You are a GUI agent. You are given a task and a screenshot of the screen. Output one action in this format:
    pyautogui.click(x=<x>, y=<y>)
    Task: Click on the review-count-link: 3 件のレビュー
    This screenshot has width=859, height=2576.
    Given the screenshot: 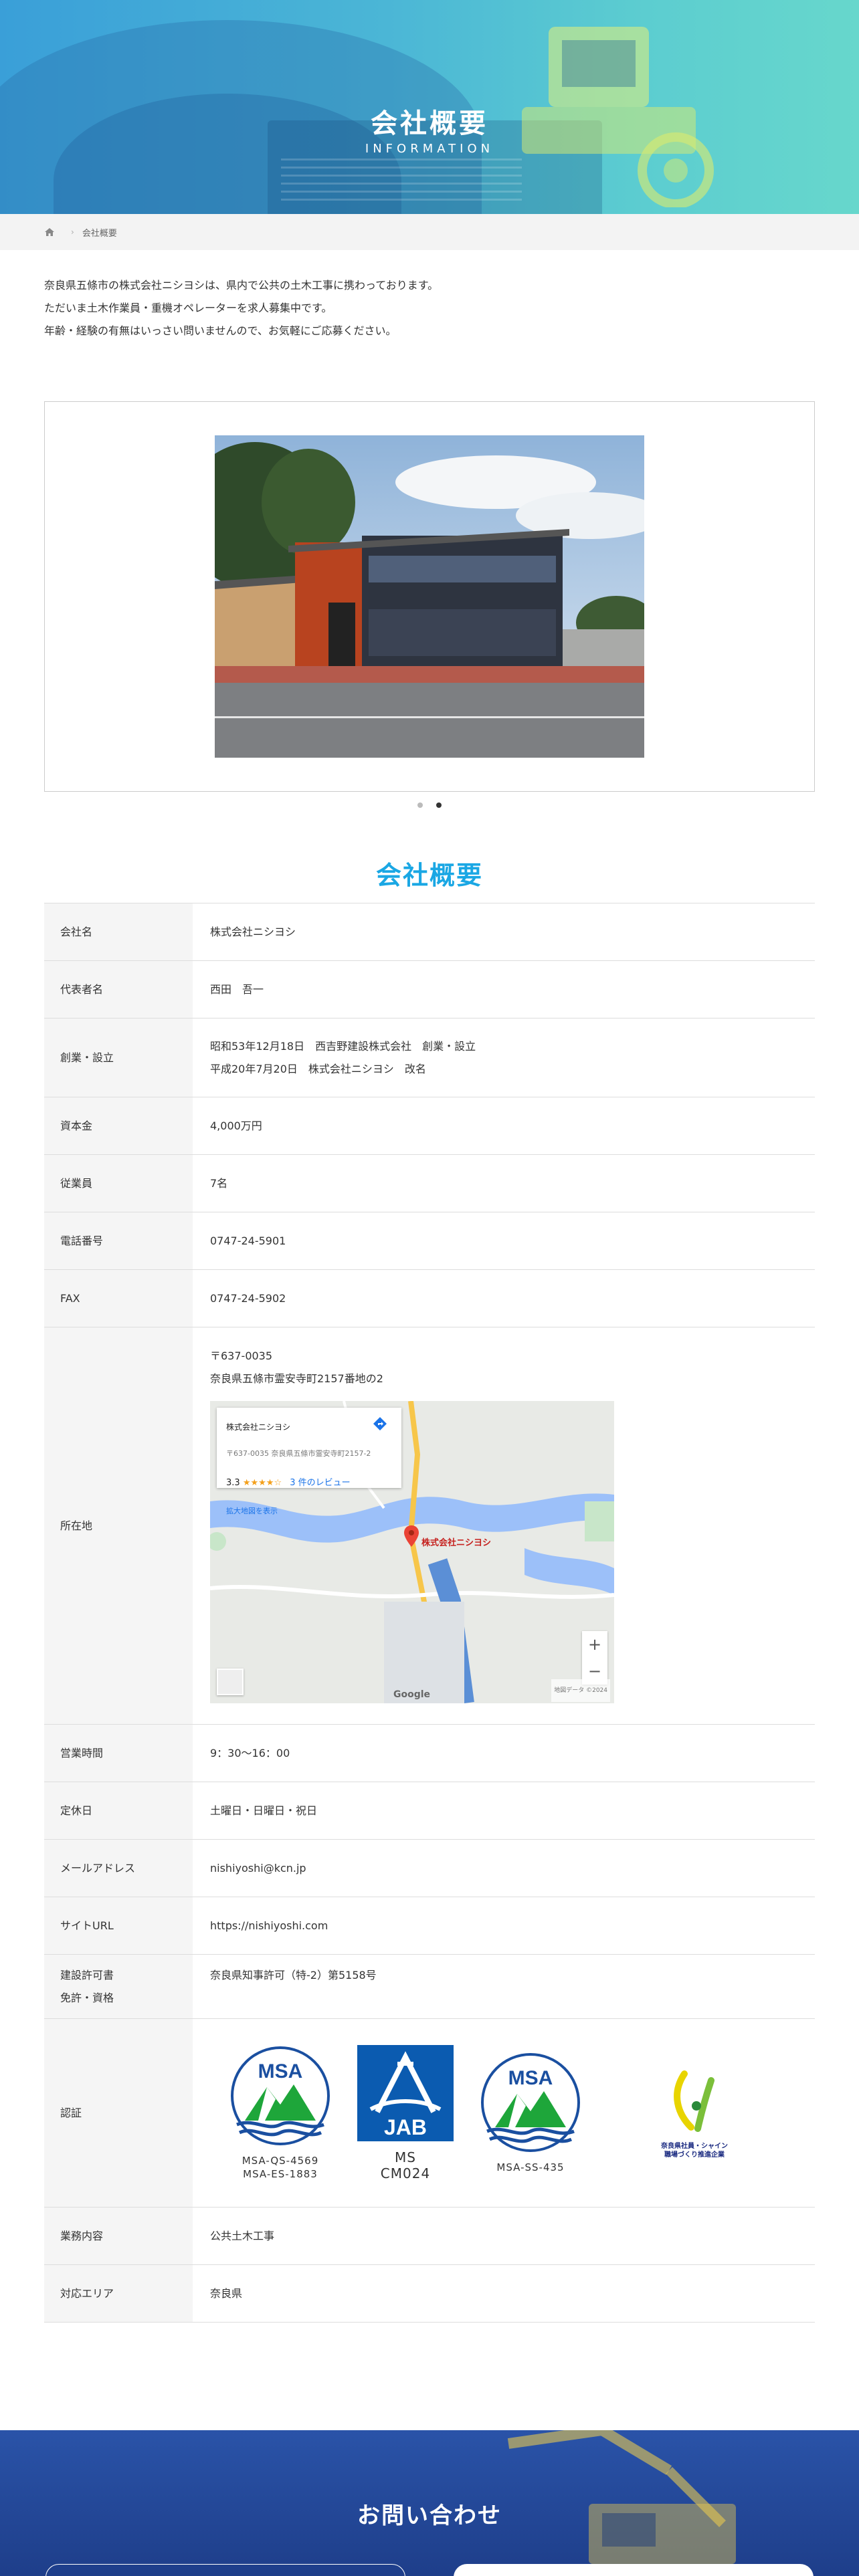 What is the action you would take?
    pyautogui.click(x=320, y=1483)
    